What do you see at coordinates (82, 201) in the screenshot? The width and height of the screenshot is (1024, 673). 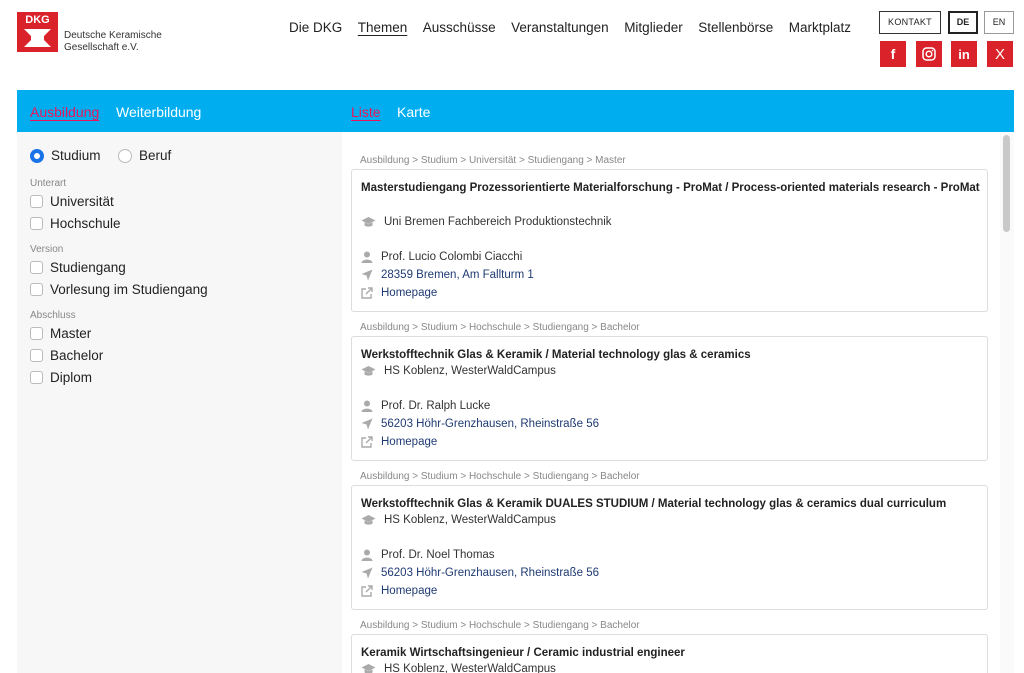 I see `checkbox-label: Universität` at bounding box center [82, 201].